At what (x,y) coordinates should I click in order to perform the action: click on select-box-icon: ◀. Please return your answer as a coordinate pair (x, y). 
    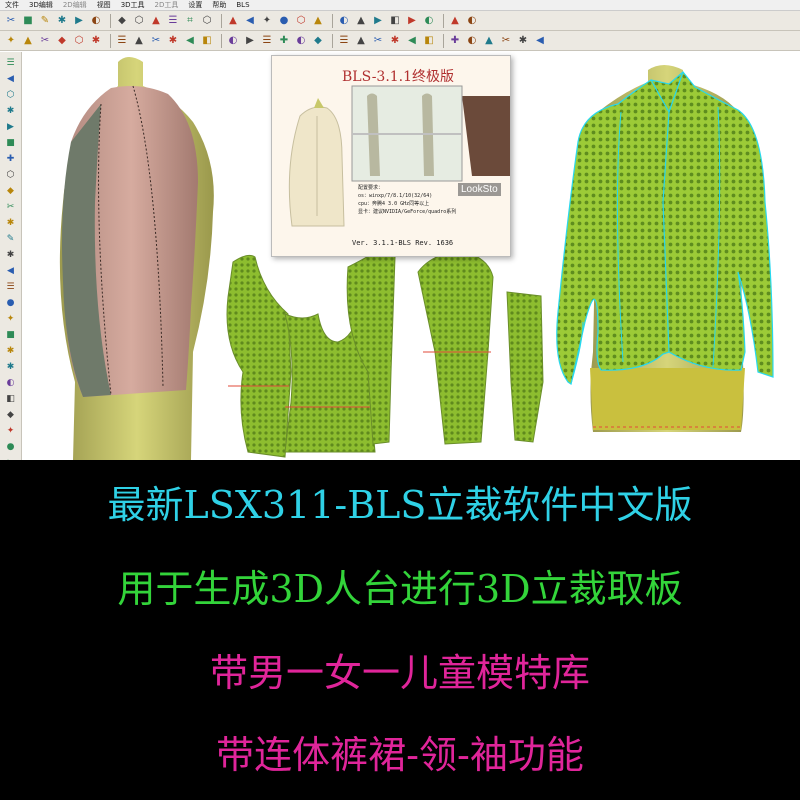
    Looking at the image, I should click on (11, 78).